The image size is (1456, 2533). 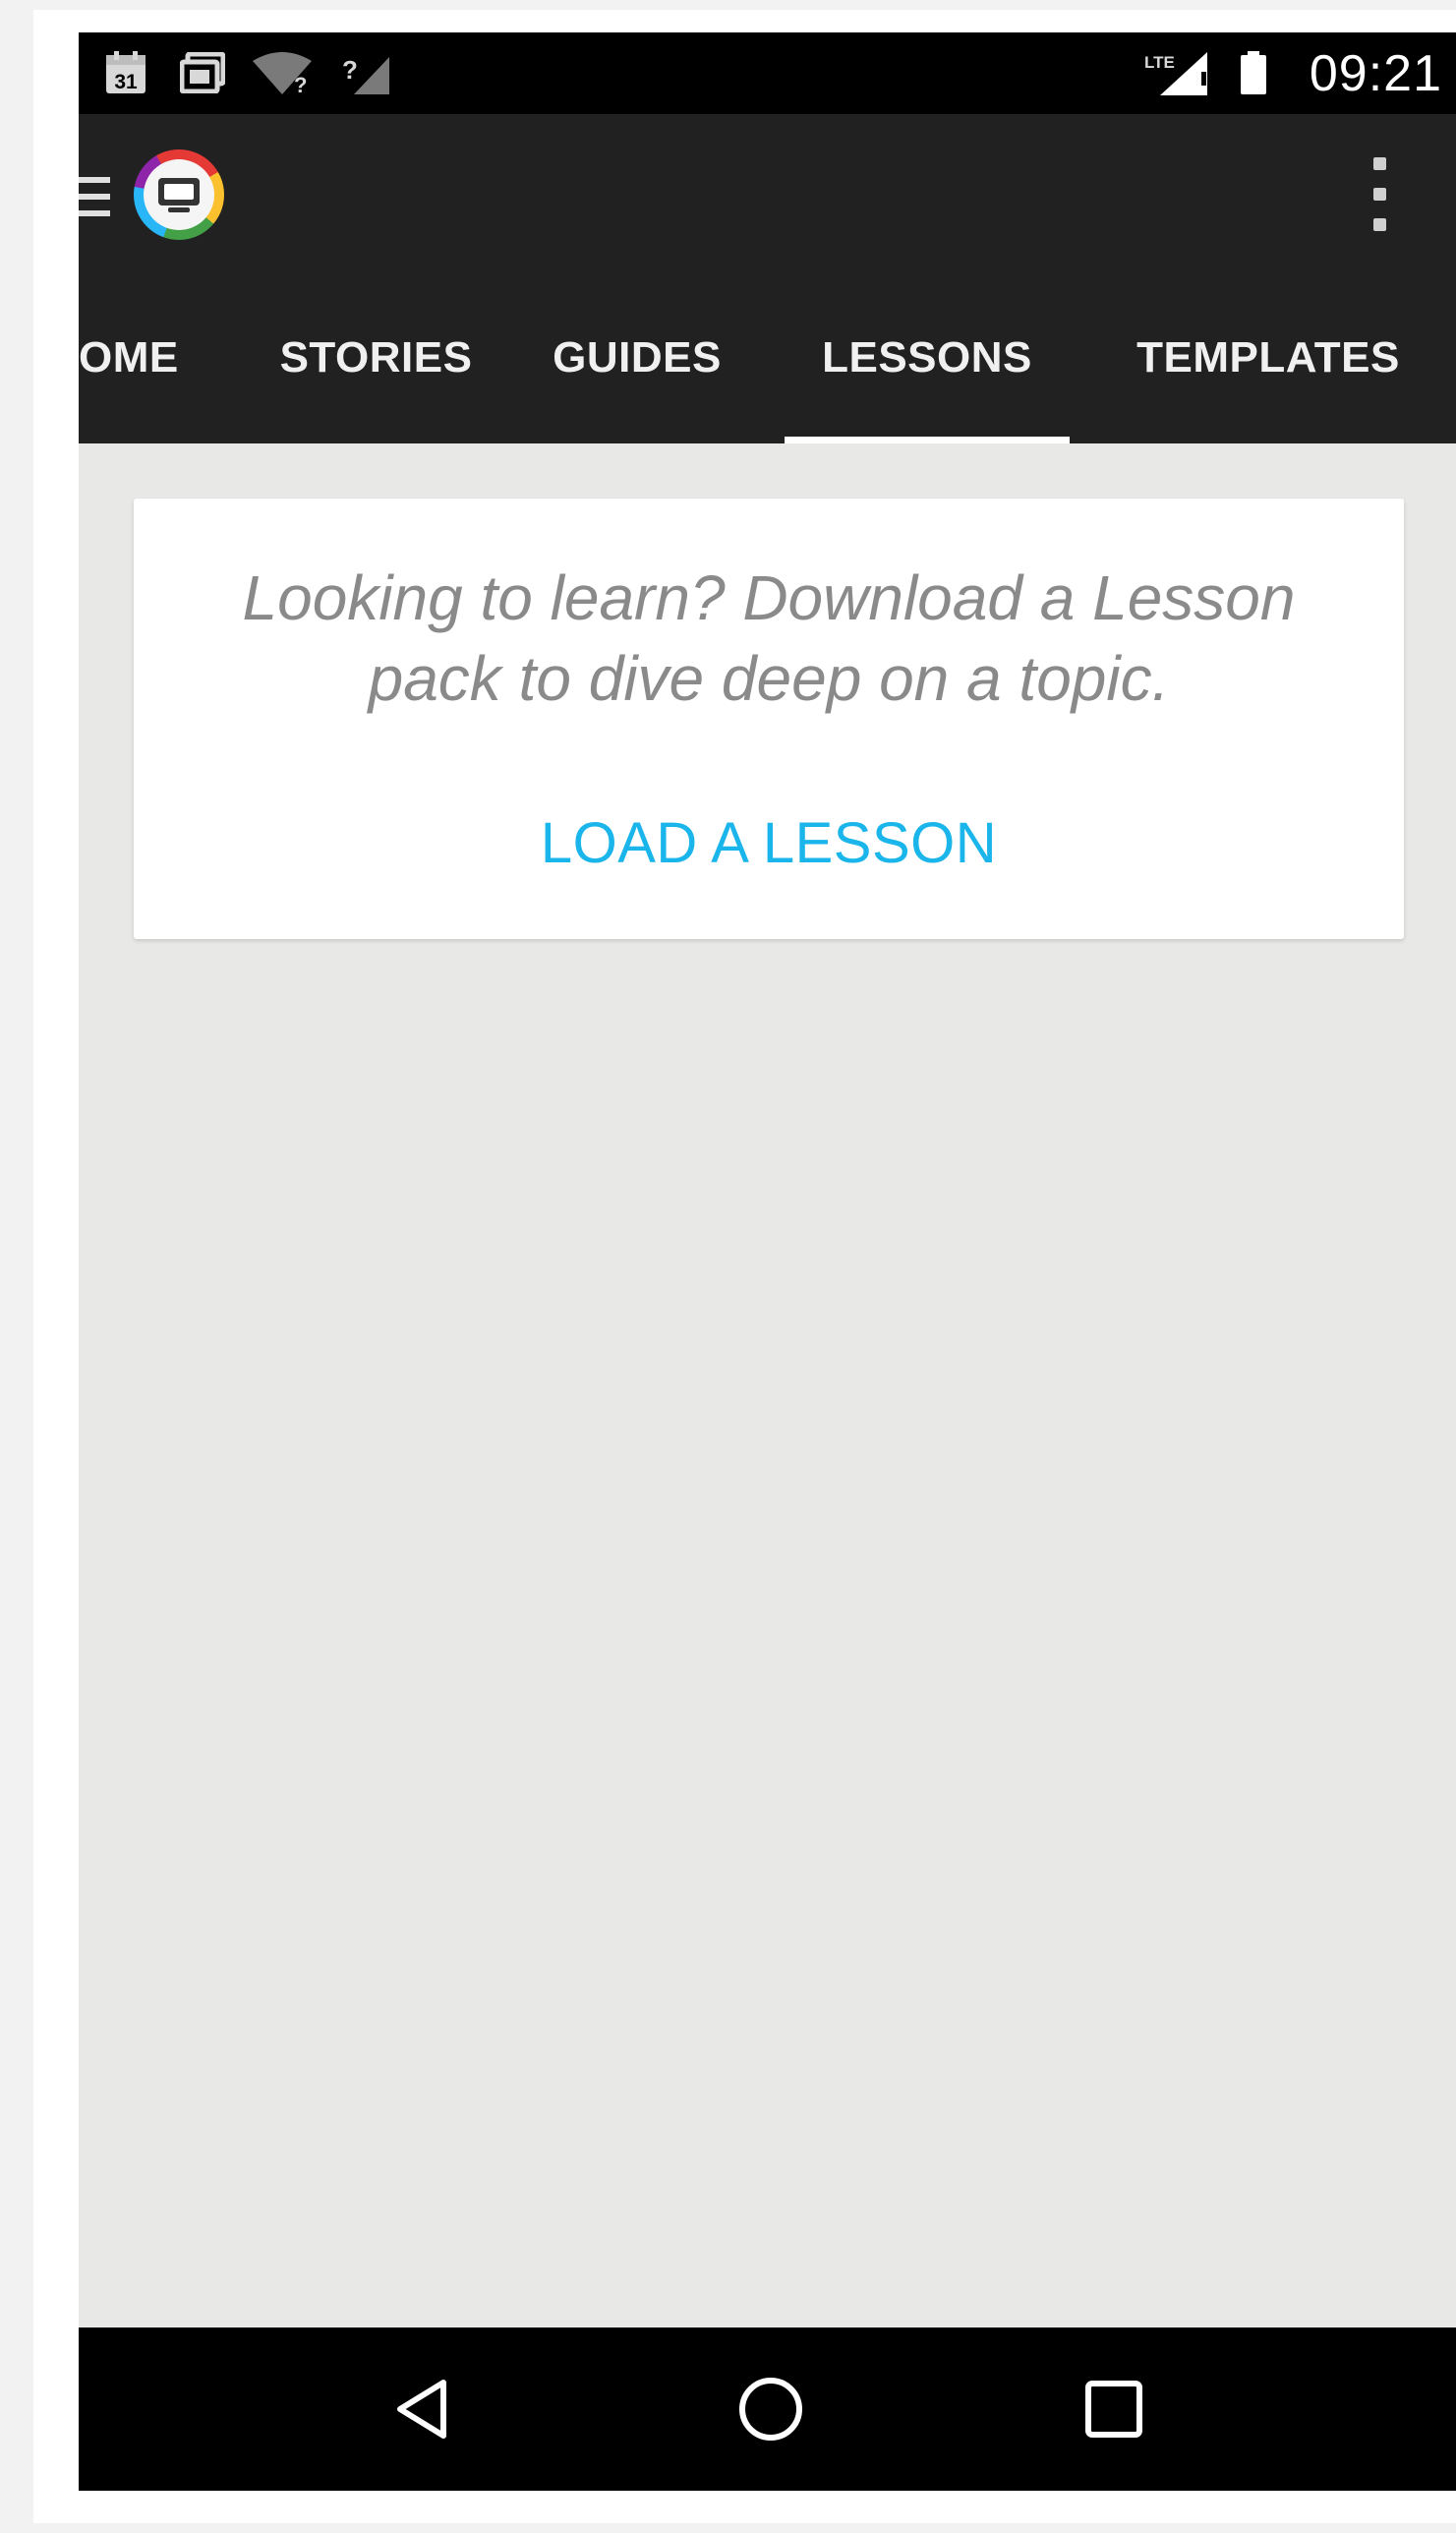 I want to click on frame-border-bottom, so click(x=744, y=2507).